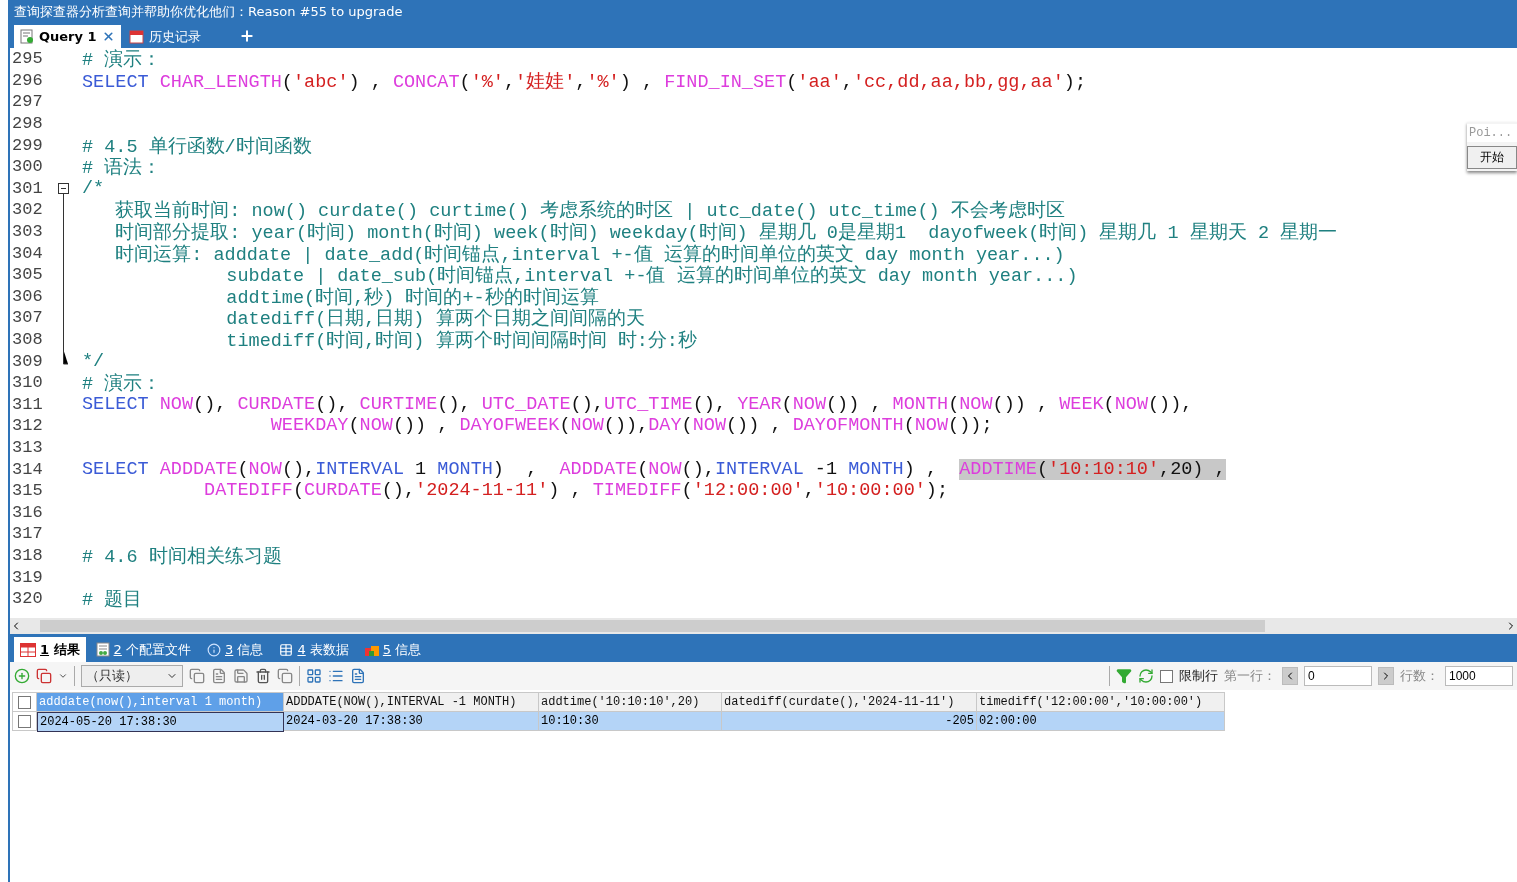 The height and width of the screenshot is (882, 1517). What do you see at coordinates (219, 676) in the screenshot?
I see `document-icon` at bounding box center [219, 676].